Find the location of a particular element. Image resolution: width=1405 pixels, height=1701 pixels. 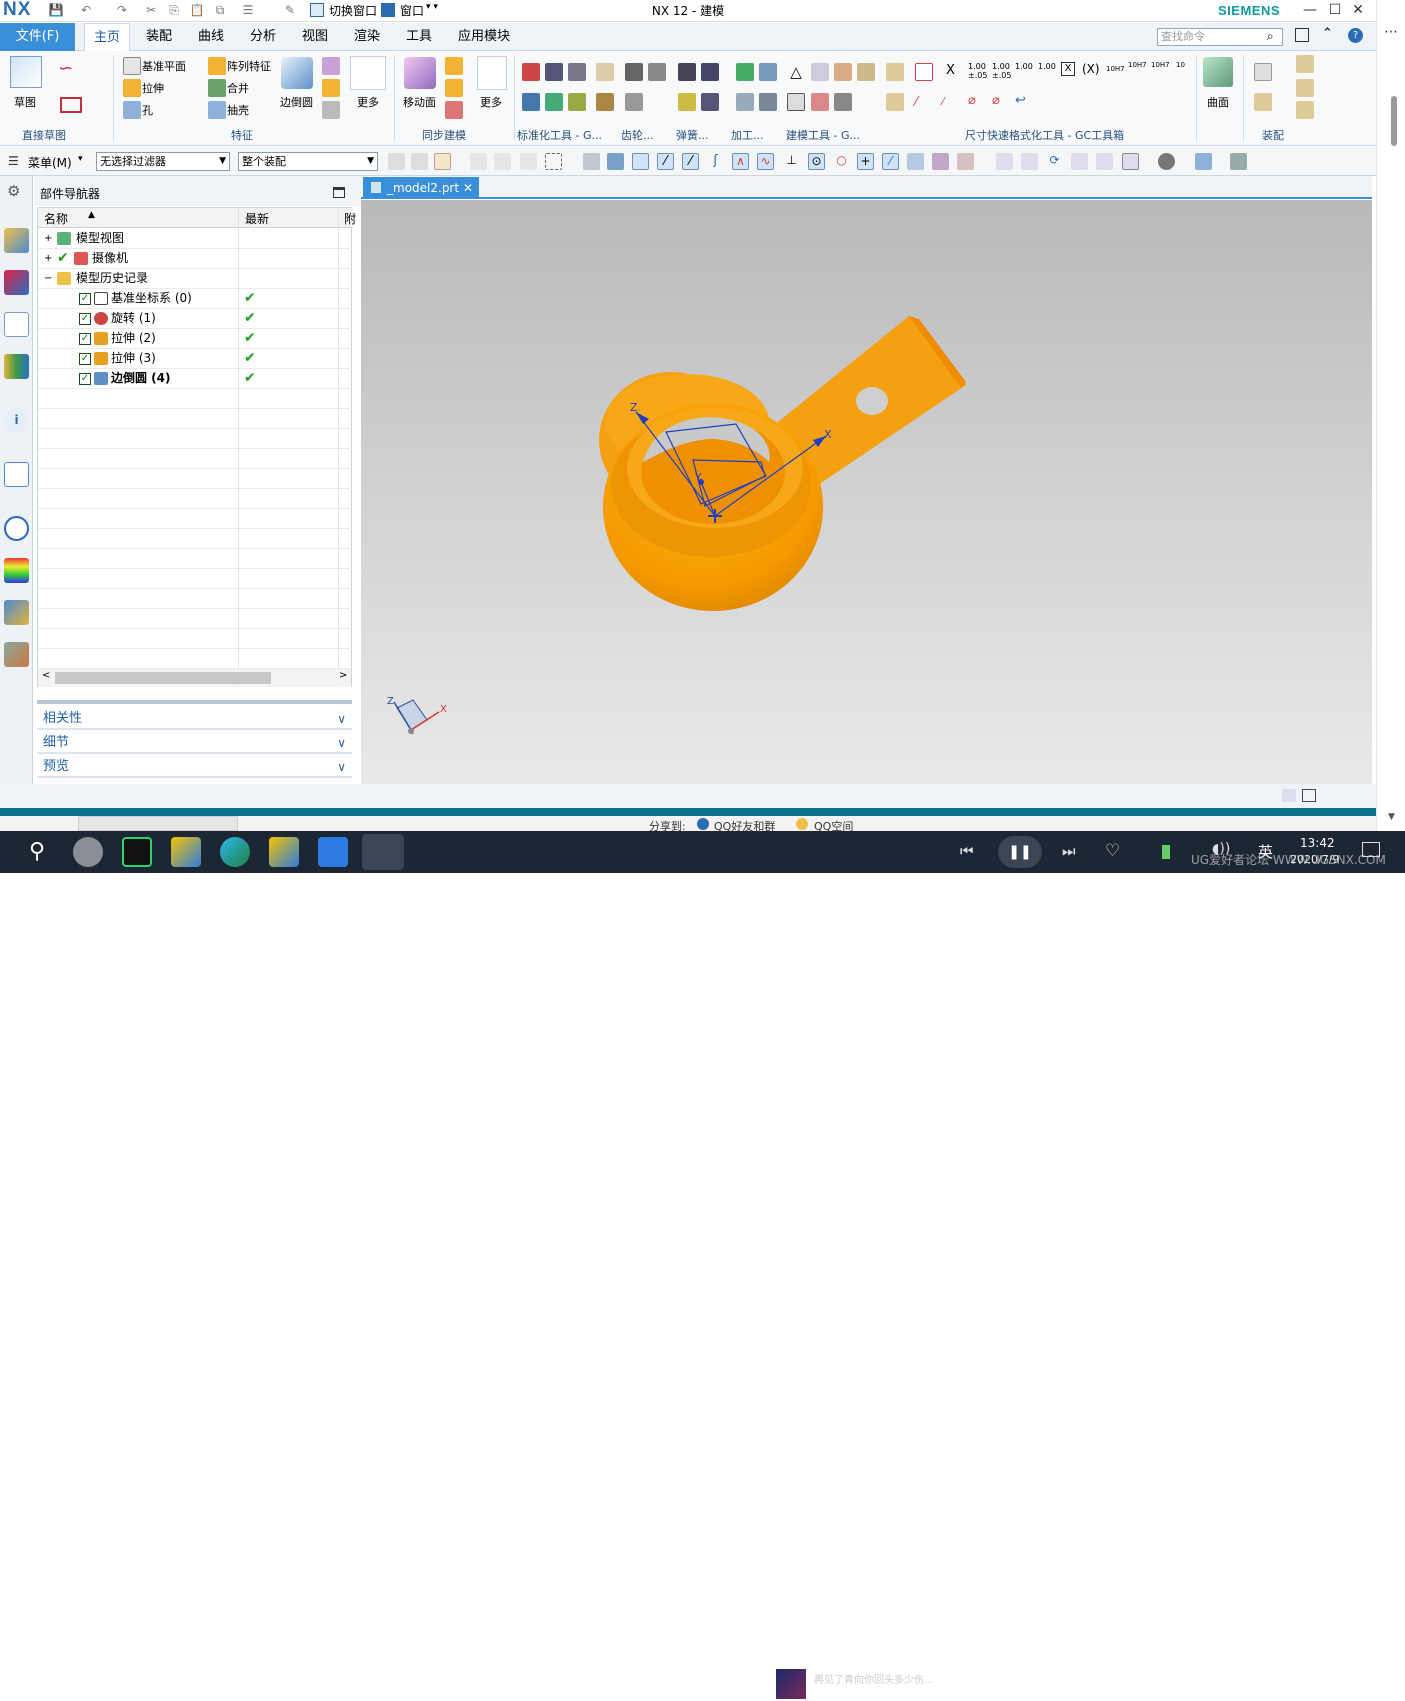

dim-format-6: 10H7 is located at coordinates (1137, 65).